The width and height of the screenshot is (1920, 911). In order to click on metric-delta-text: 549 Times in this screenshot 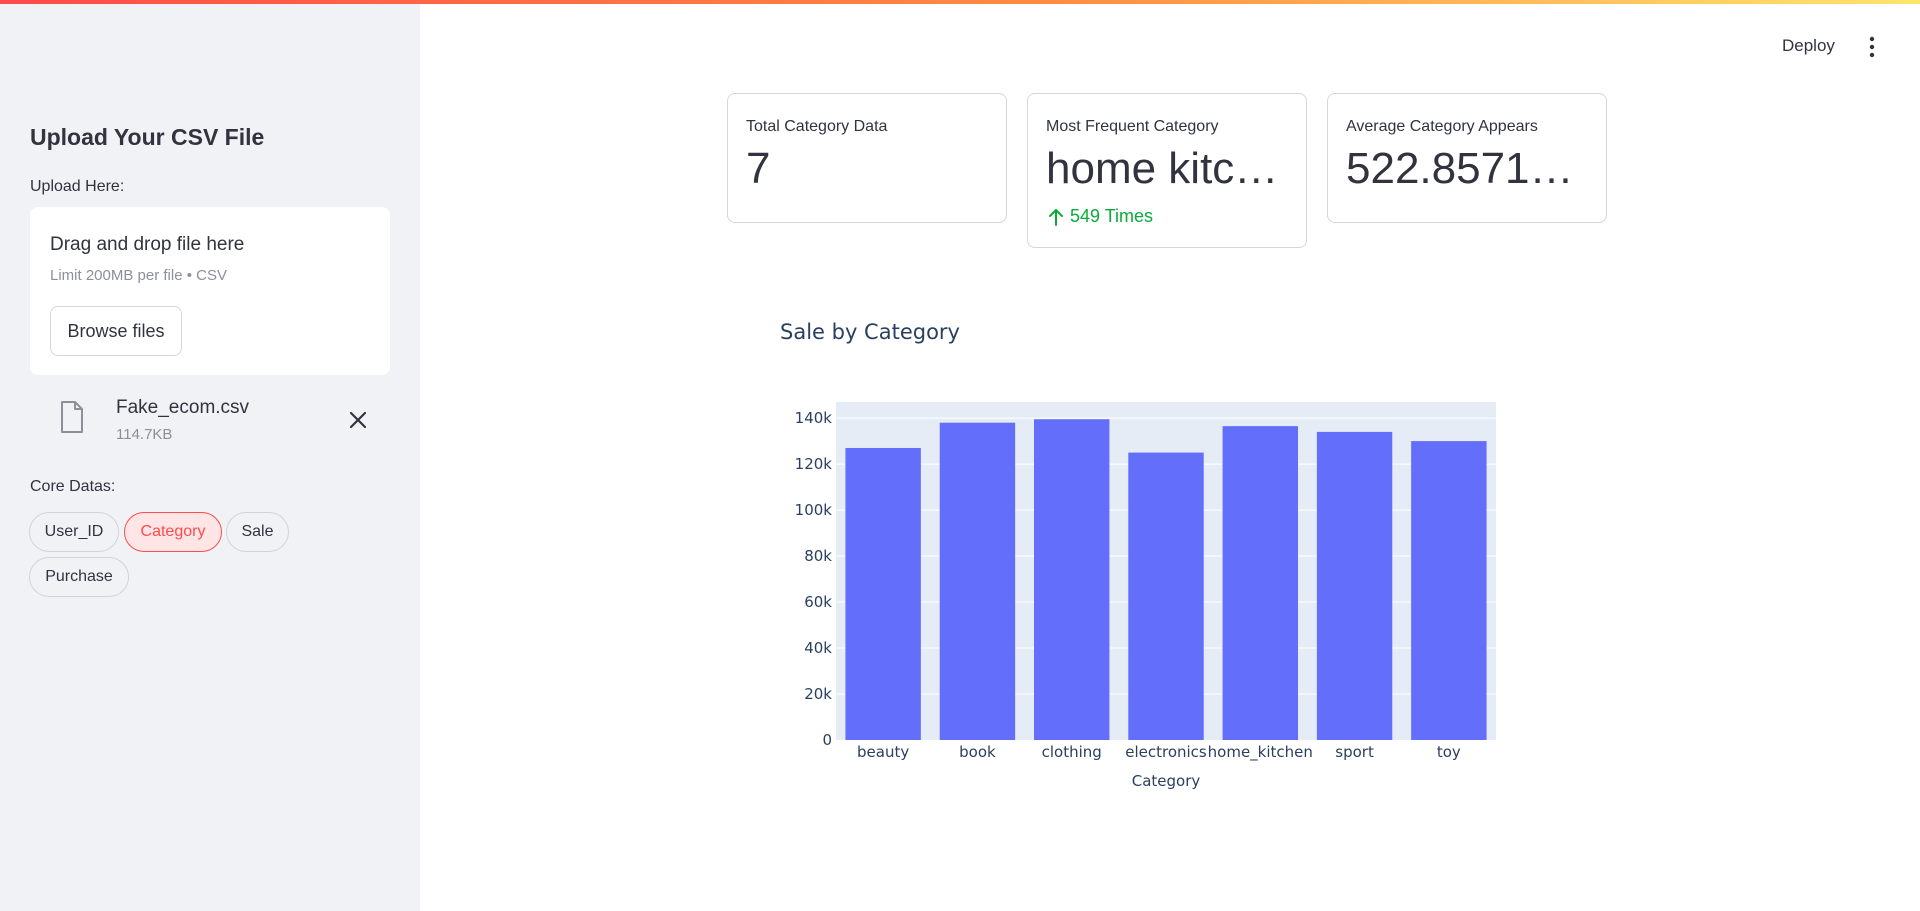, I will do `click(1112, 216)`.